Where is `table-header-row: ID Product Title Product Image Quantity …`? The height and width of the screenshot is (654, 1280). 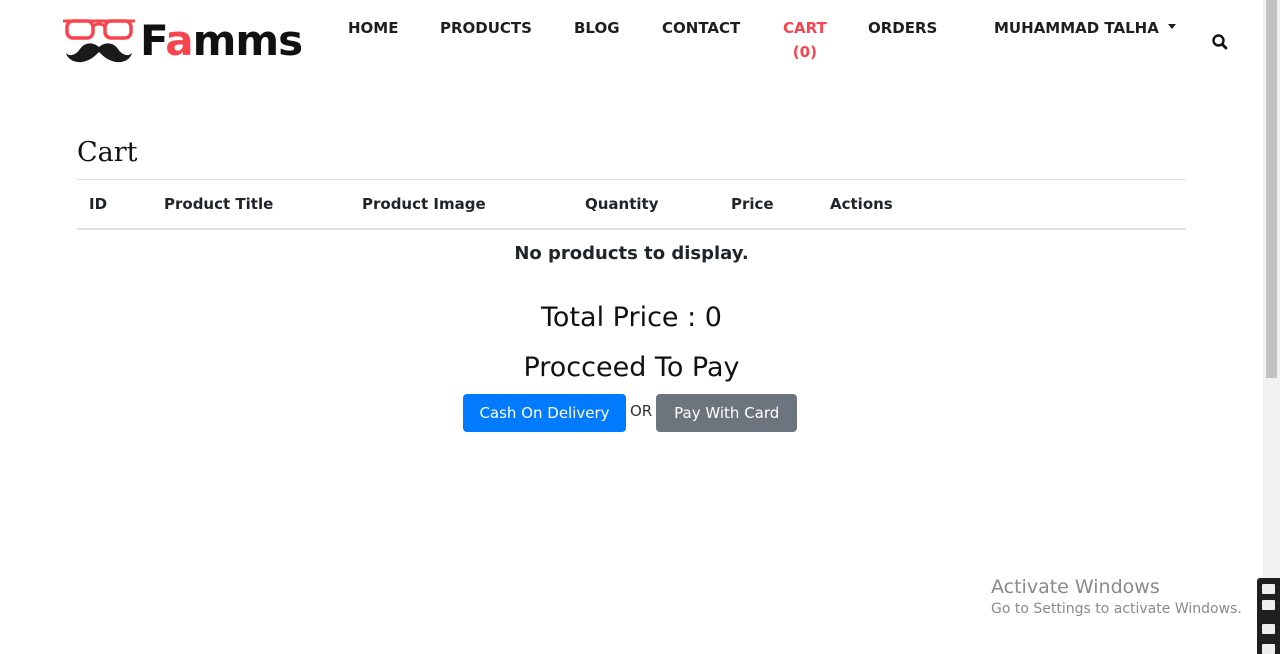 table-header-row: ID Product Title Product Image Quantity … is located at coordinates (631, 204).